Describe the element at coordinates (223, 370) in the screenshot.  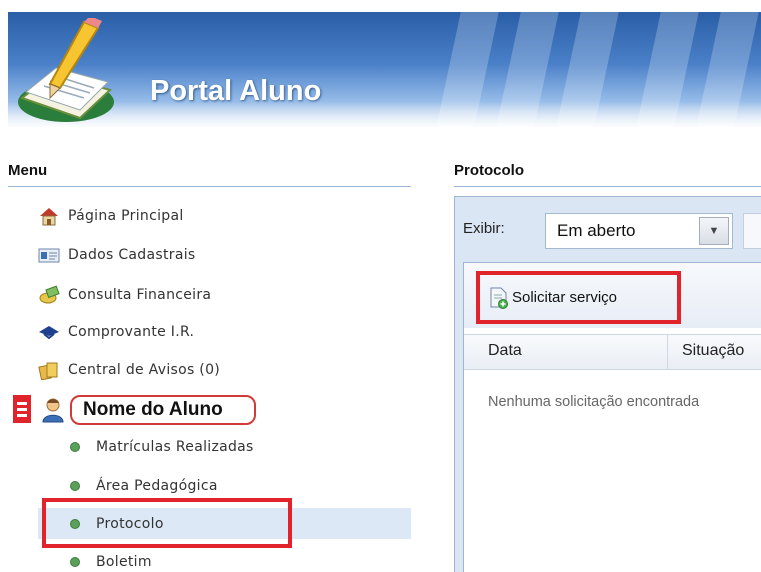
I see `sidebar-item-central-de-avisos: Central de Avisos (0)` at that location.